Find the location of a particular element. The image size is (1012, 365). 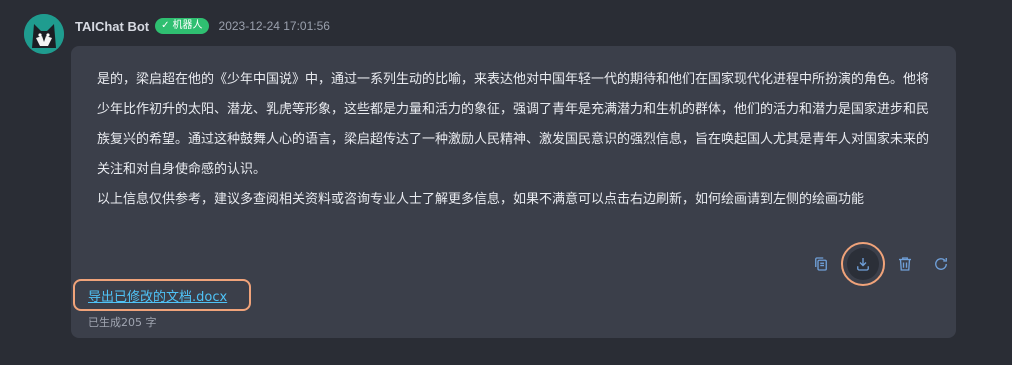

delete-button is located at coordinates (905, 264).